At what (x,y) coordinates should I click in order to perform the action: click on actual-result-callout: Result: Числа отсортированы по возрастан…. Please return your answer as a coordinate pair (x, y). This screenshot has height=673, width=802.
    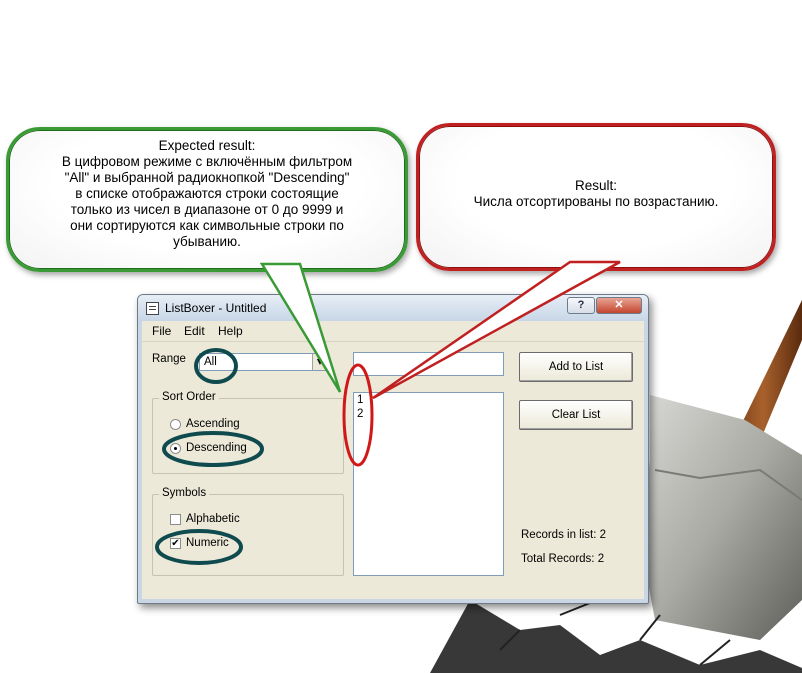
    Looking at the image, I should click on (596, 197).